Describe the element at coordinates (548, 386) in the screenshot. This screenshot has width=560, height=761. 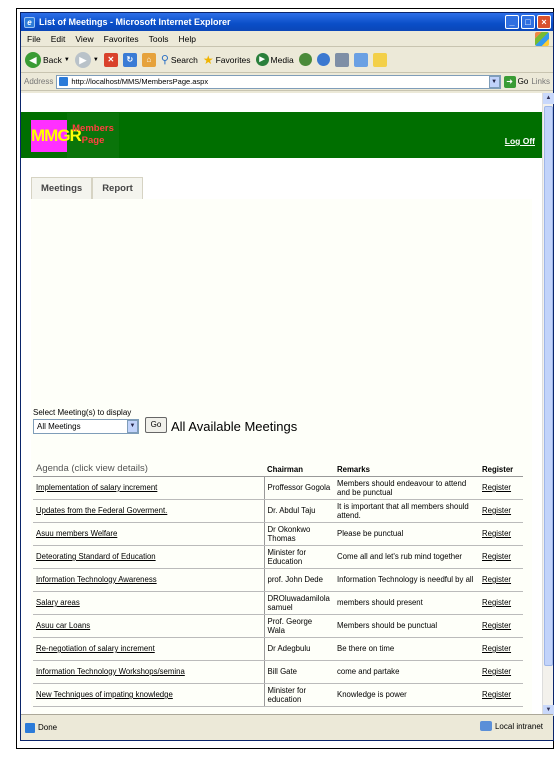
I see `scroll-thumb` at that location.